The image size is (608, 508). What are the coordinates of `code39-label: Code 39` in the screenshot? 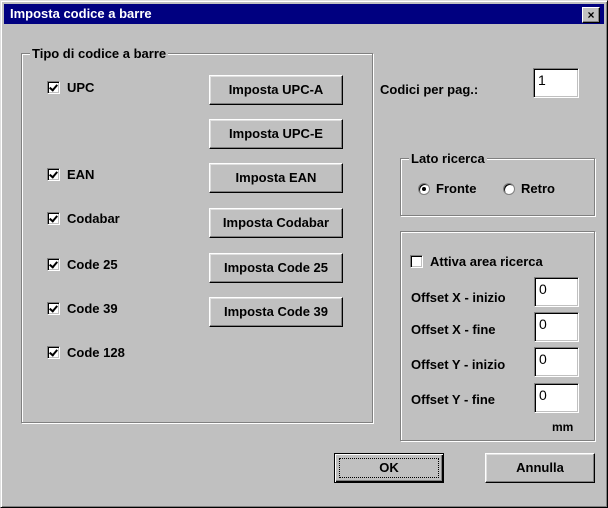 It's located at (92, 308).